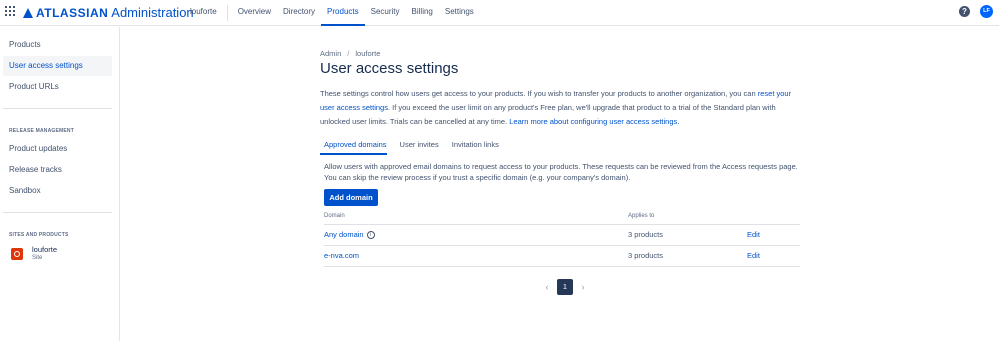 This screenshot has height=341, width=999. Describe the element at coordinates (39, 235) in the screenshot. I see `sites-and-products-heading: SITES AND PRODUCTS` at that location.